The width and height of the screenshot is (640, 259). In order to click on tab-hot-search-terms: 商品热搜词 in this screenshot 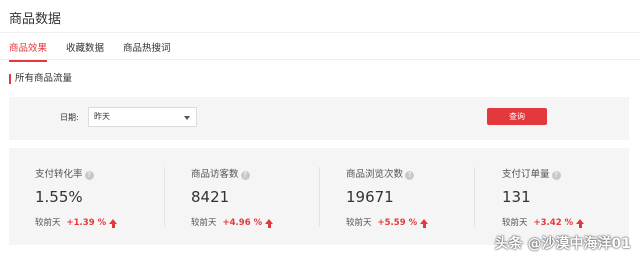, I will do `click(147, 50)`.